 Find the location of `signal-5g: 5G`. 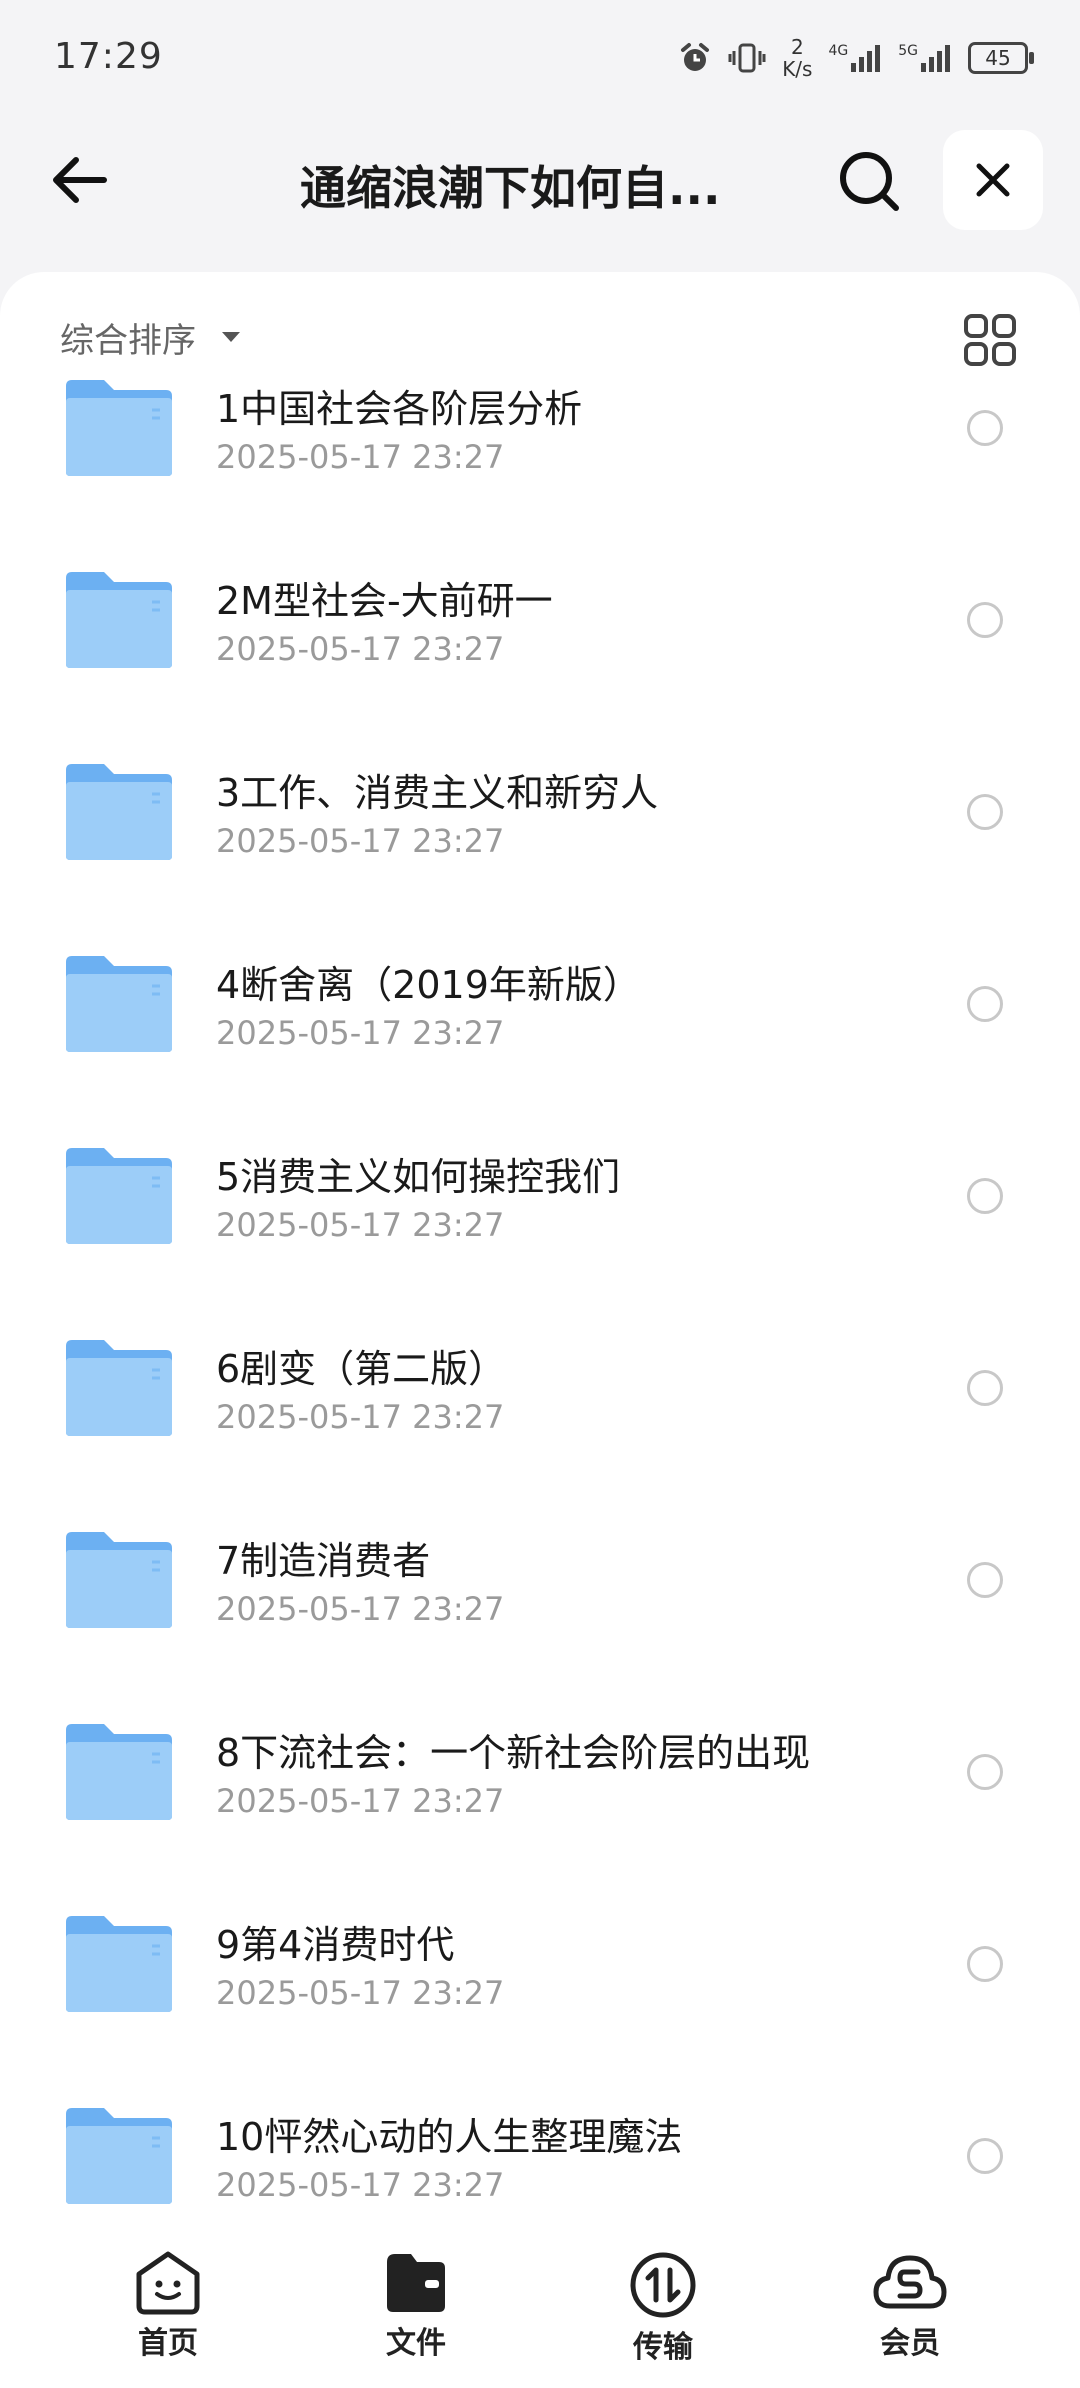

signal-5g: 5G is located at coordinates (925, 58).